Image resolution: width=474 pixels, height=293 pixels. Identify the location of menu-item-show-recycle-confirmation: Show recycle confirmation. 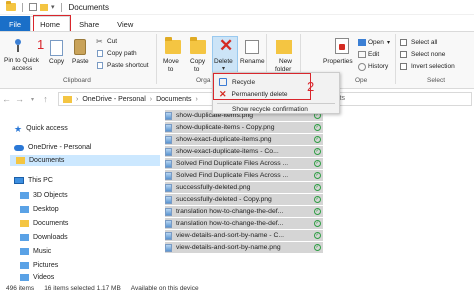
(284, 109).